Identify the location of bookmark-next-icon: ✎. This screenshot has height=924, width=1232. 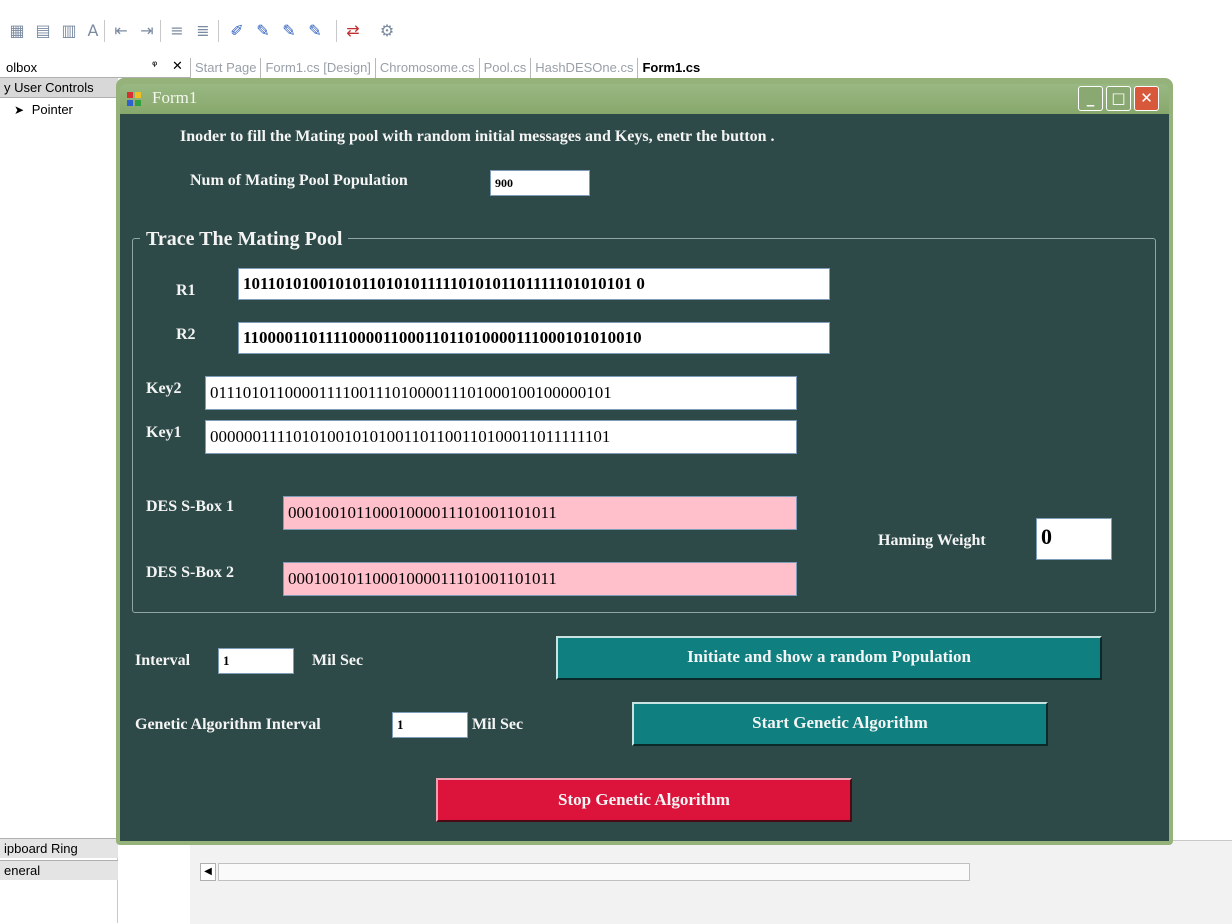
(263, 31).